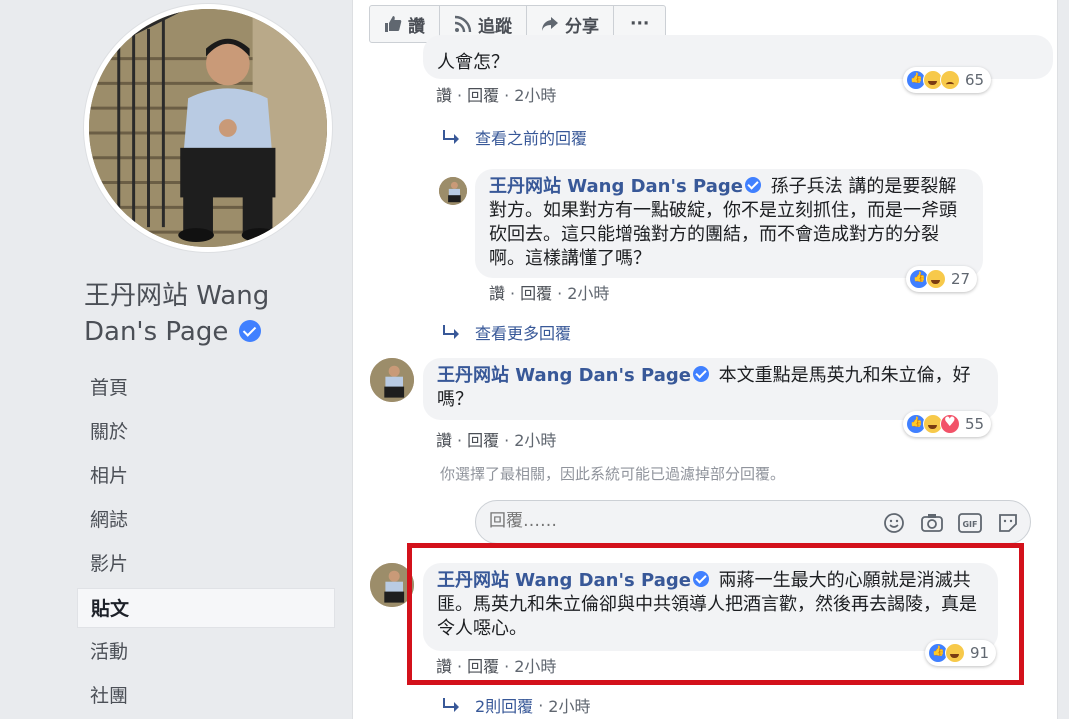  I want to click on rss-icon, so click(463, 24).